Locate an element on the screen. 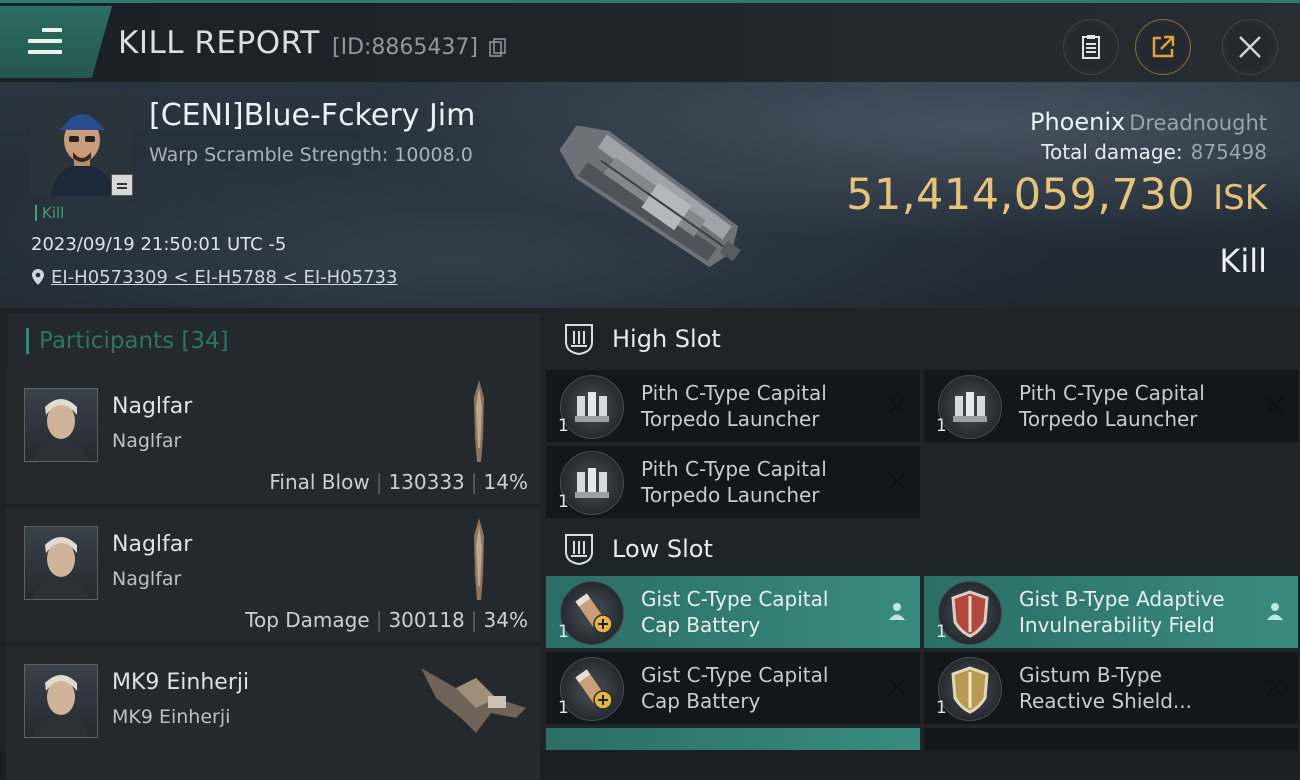  report-id: [ID:8865437] is located at coordinates (405, 47).